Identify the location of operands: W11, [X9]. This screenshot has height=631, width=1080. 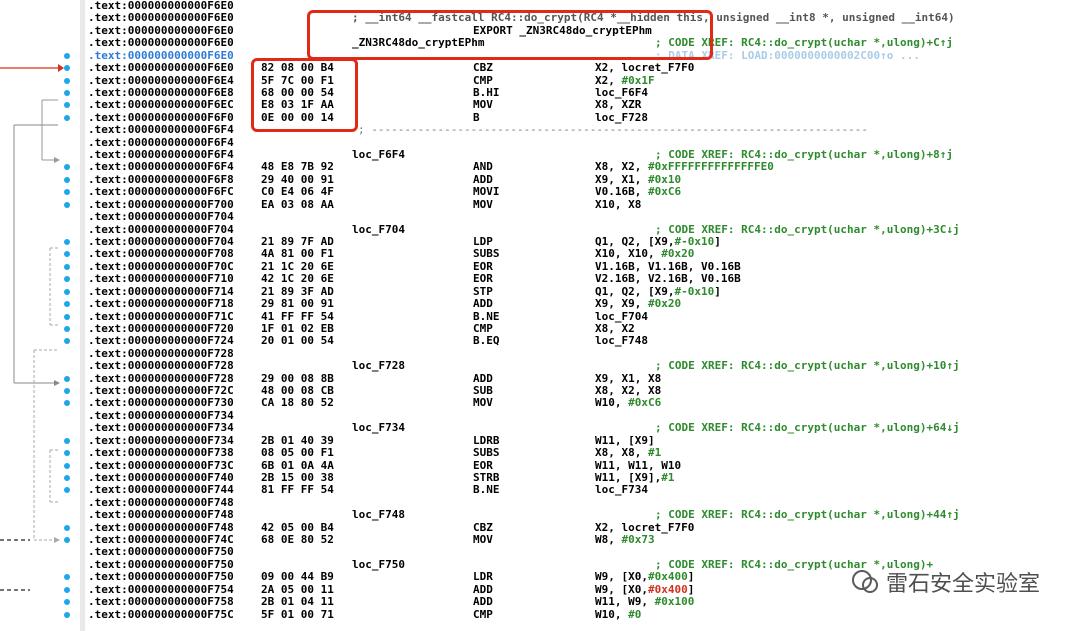
(625, 440).